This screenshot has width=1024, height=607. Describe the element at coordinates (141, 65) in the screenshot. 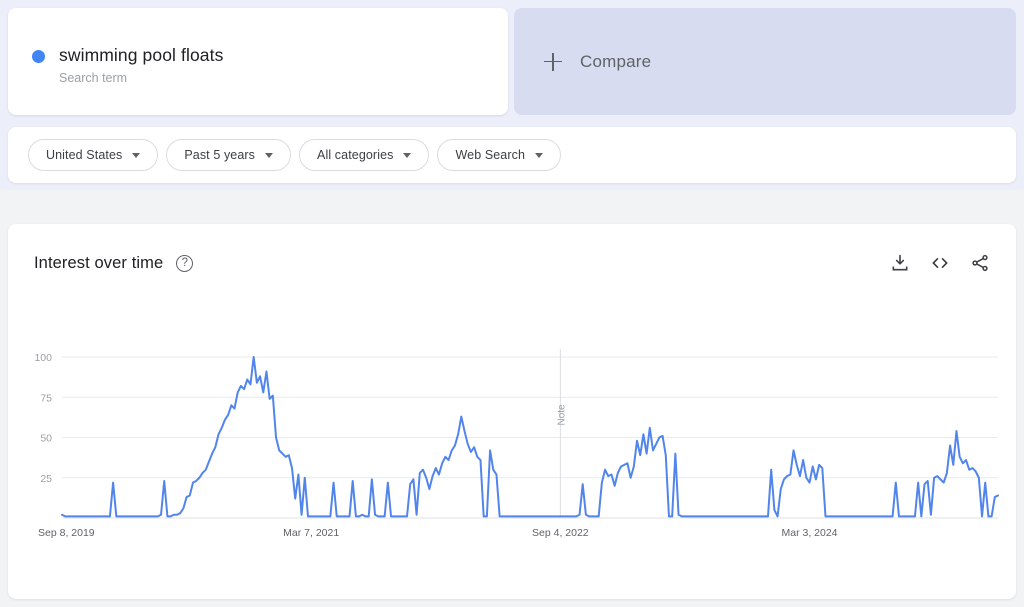

I see `search-term-text: swimming pool floats Search term` at that location.